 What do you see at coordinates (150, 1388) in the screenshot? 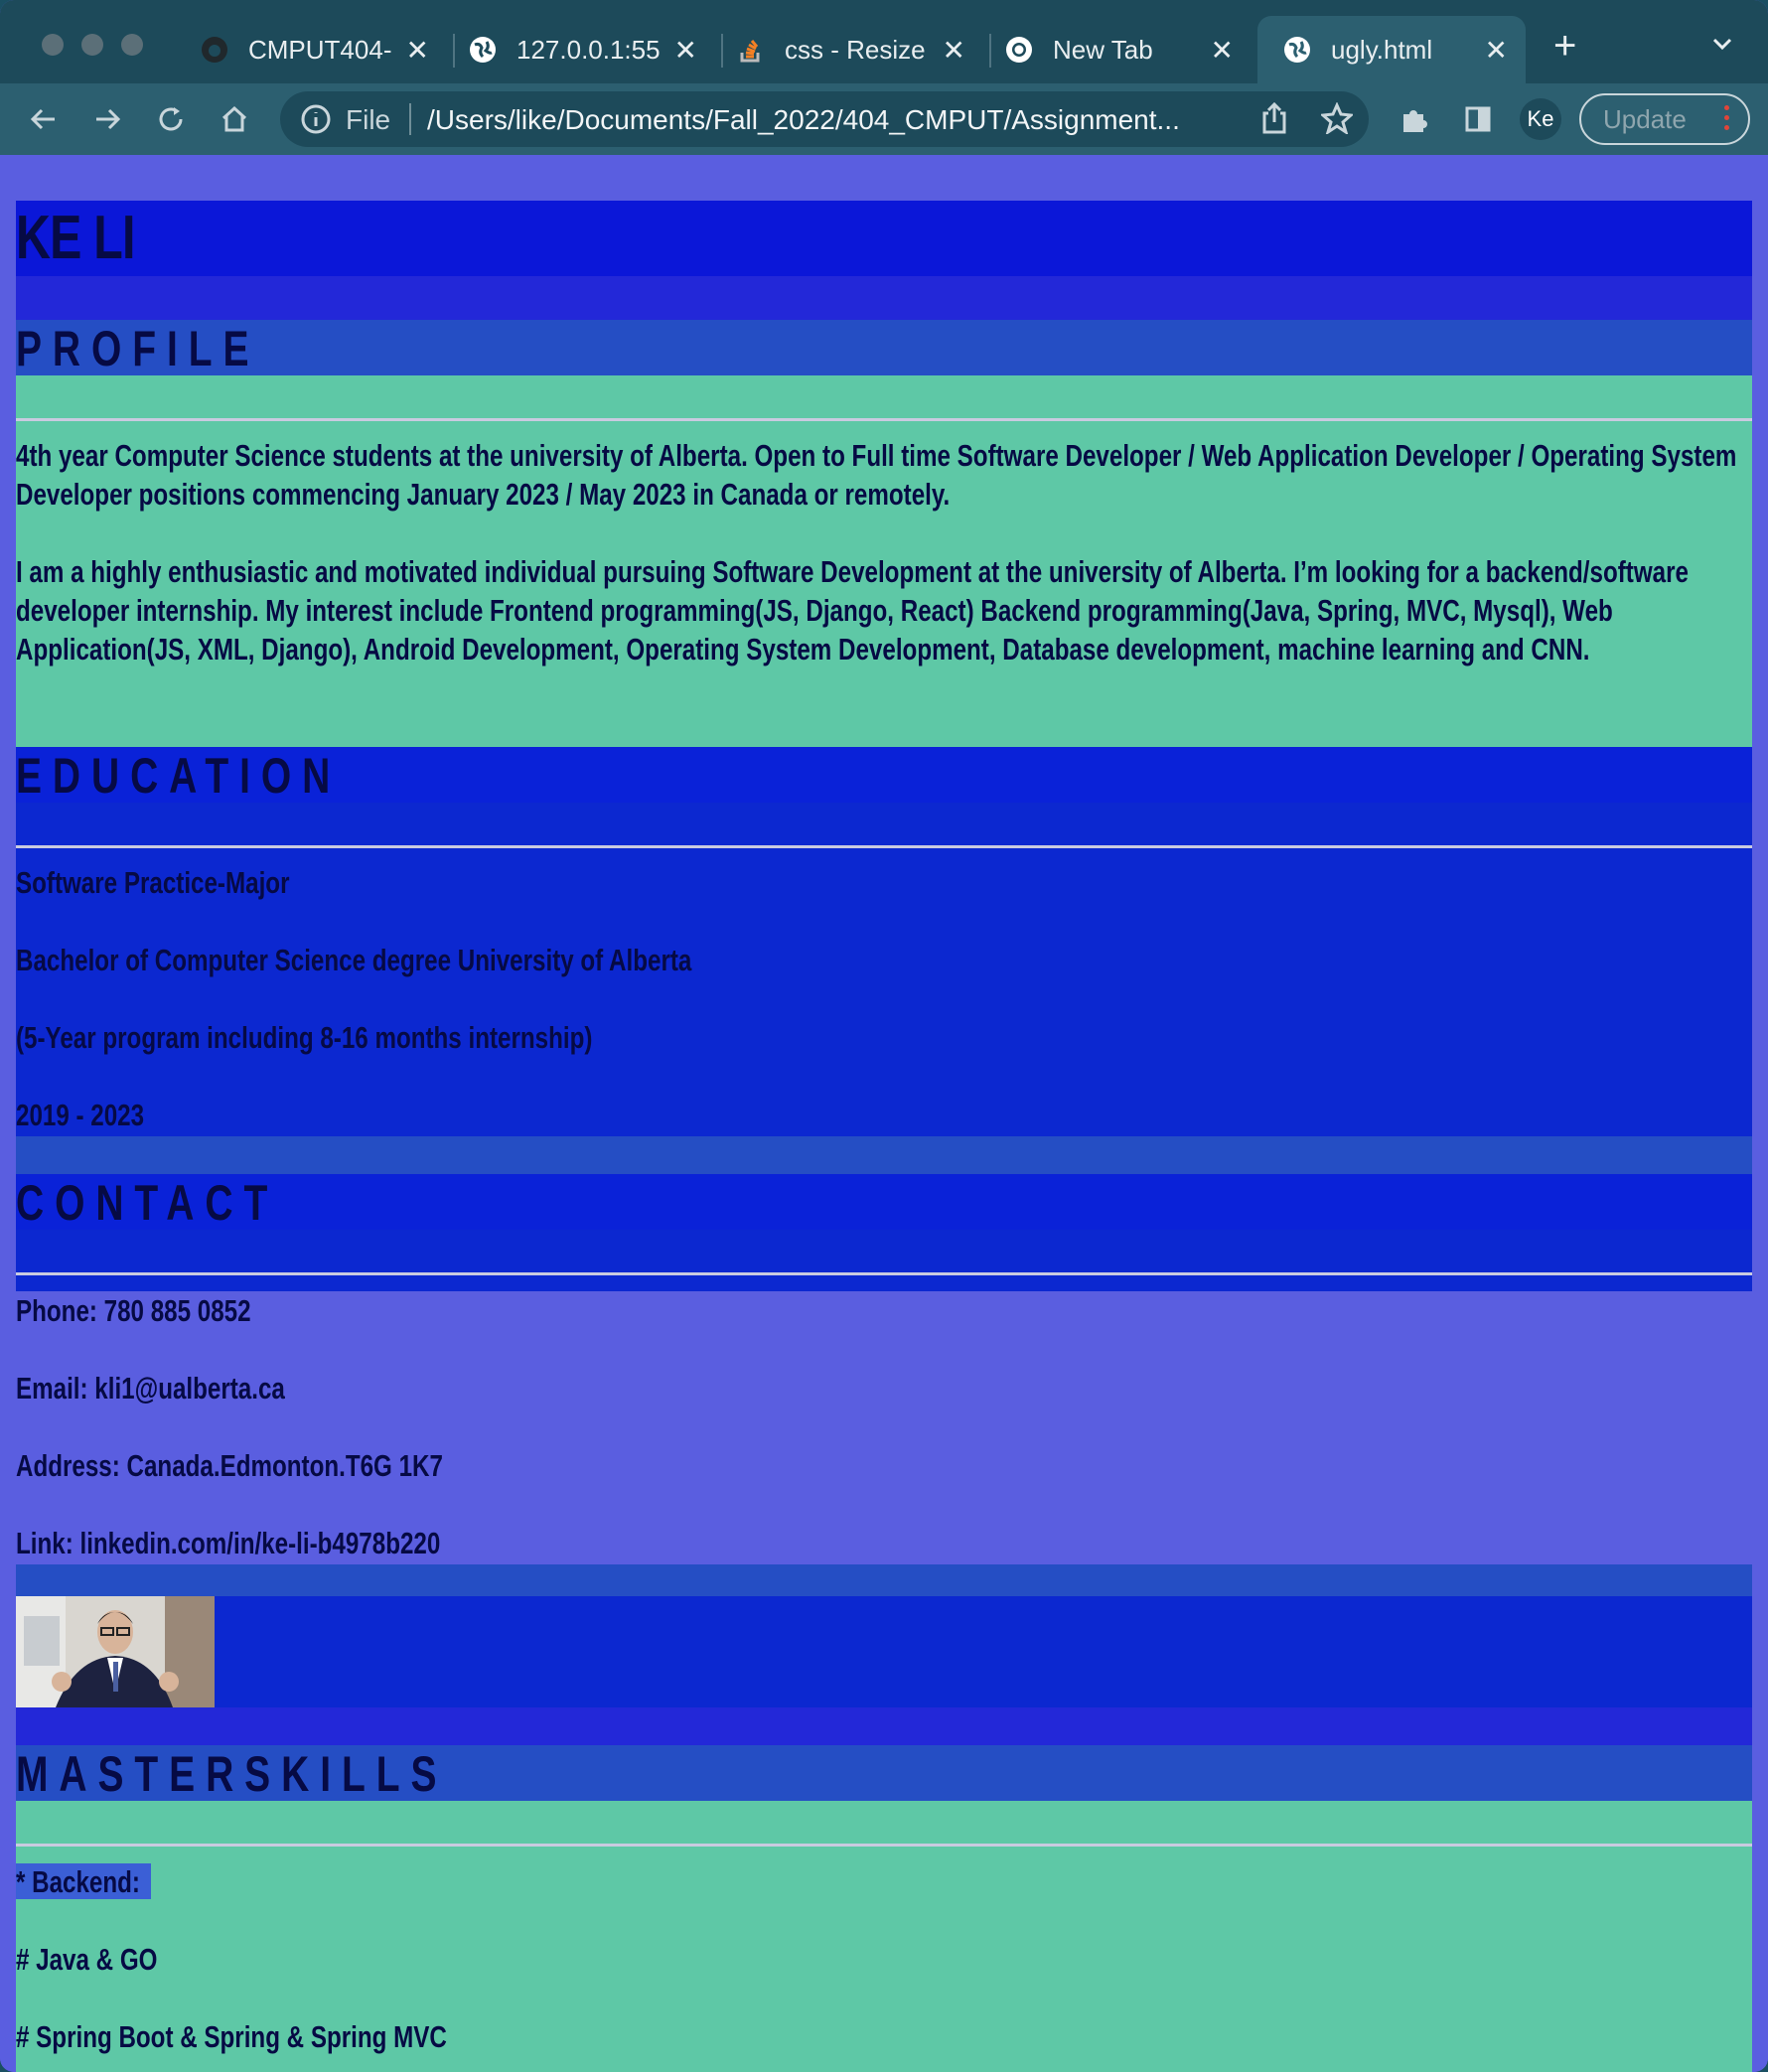
I see `contact-email: Email: kli1@ualberta.ca` at bounding box center [150, 1388].